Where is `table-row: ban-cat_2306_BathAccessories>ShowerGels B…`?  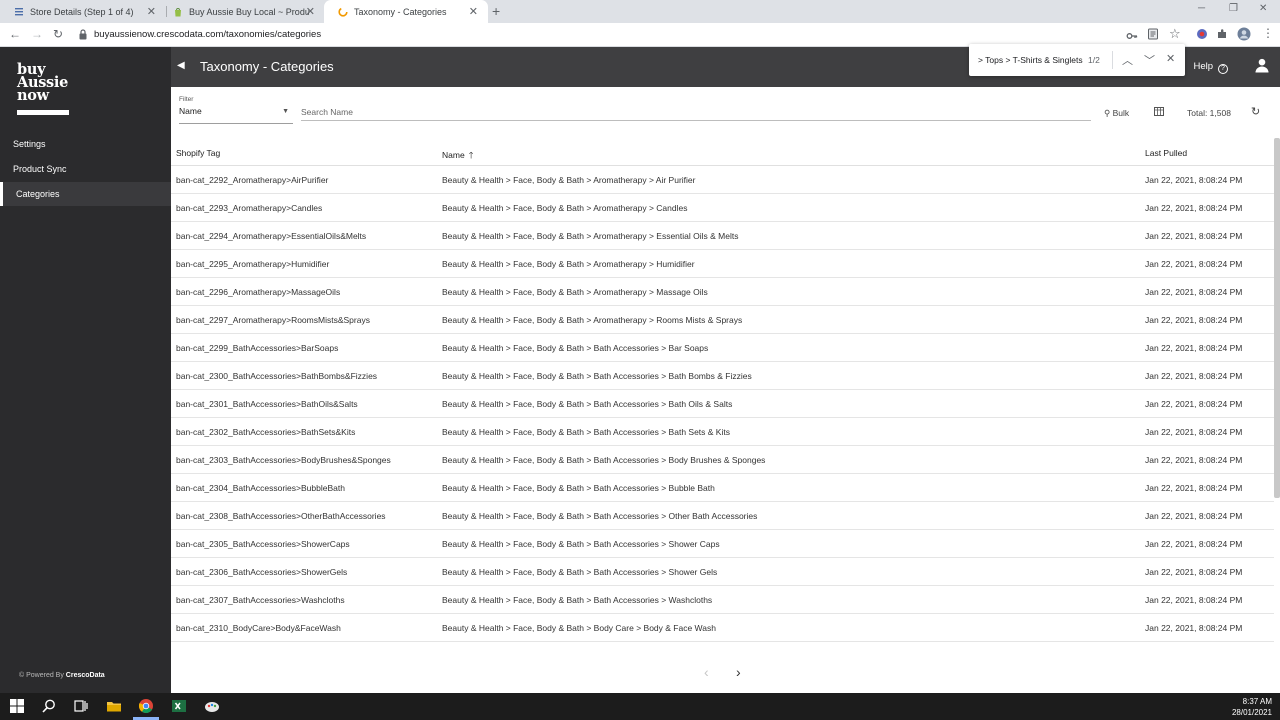 table-row: ban-cat_2306_BathAccessories>ShowerGels B… is located at coordinates (722, 572).